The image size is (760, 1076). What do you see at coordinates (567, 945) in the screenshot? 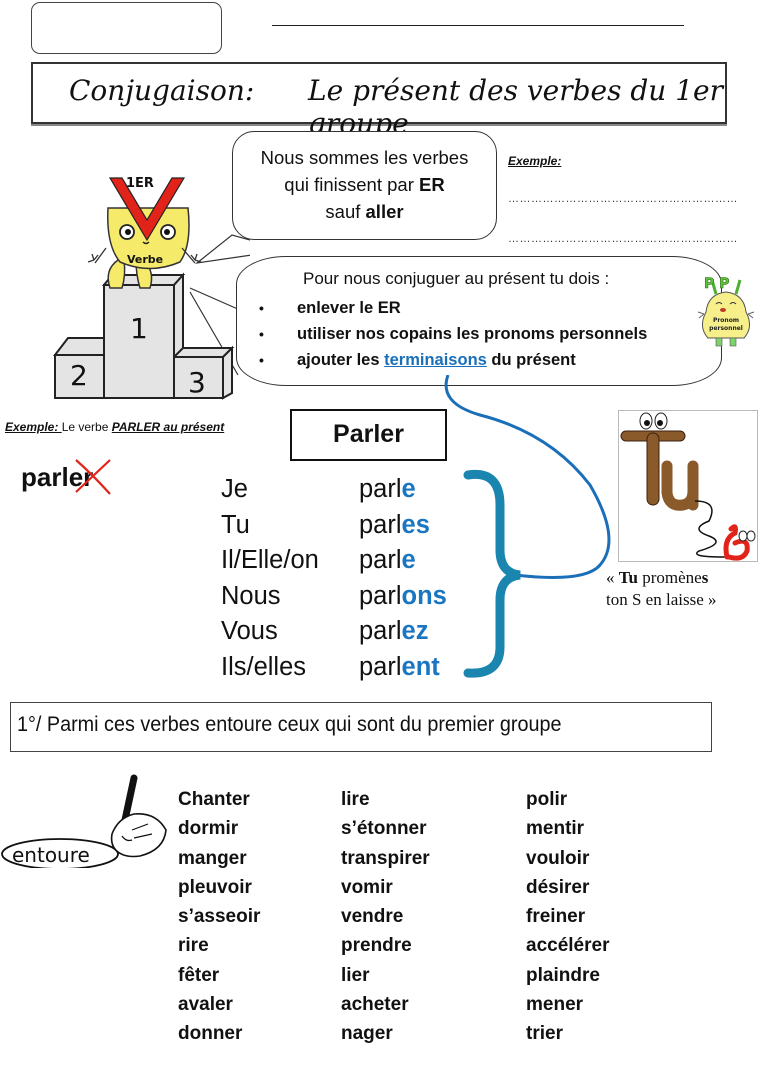
I see `verb-item: accélérer` at bounding box center [567, 945].